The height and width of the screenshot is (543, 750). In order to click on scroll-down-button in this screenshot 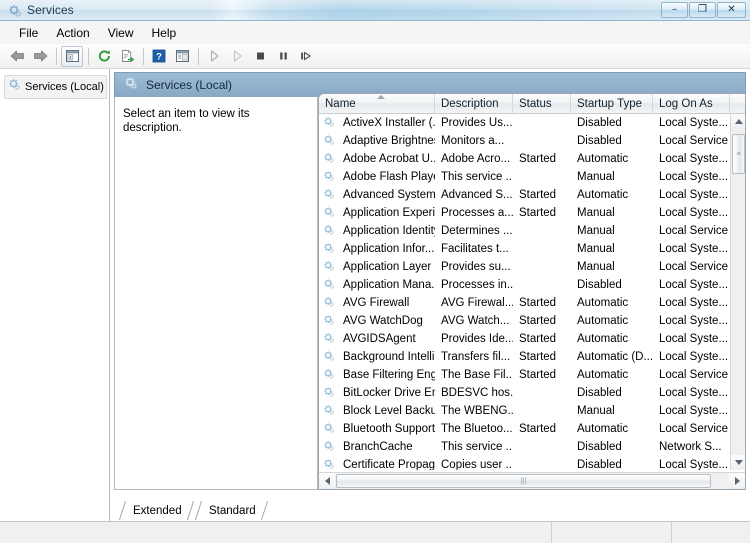, I will do `click(738, 462)`.